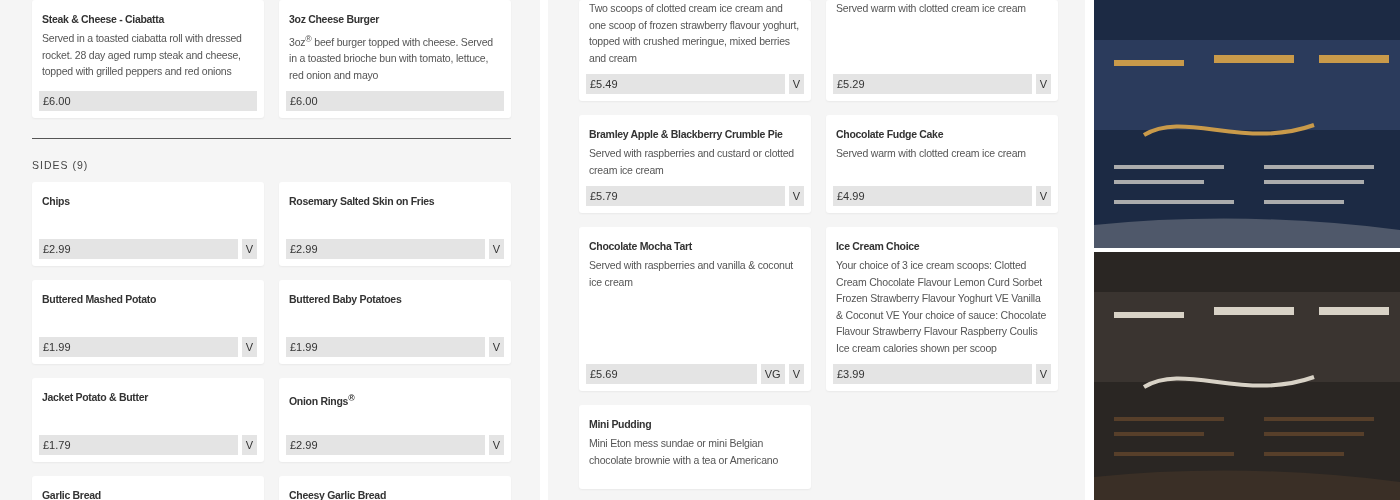  What do you see at coordinates (671, 374) in the screenshot?
I see `price-label: £5.69` at bounding box center [671, 374].